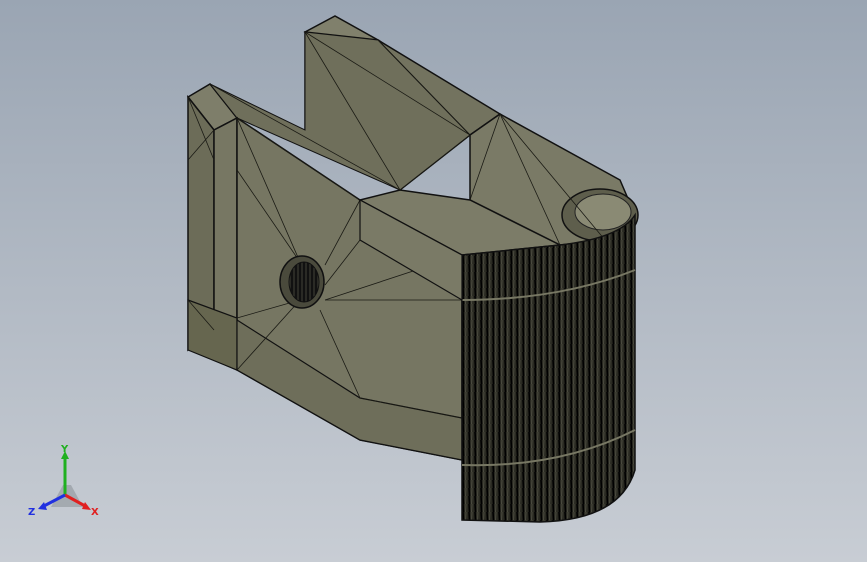  What do you see at coordinates (64, 450) in the screenshot?
I see `y-axis-label: Y` at bounding box center [64, 450].